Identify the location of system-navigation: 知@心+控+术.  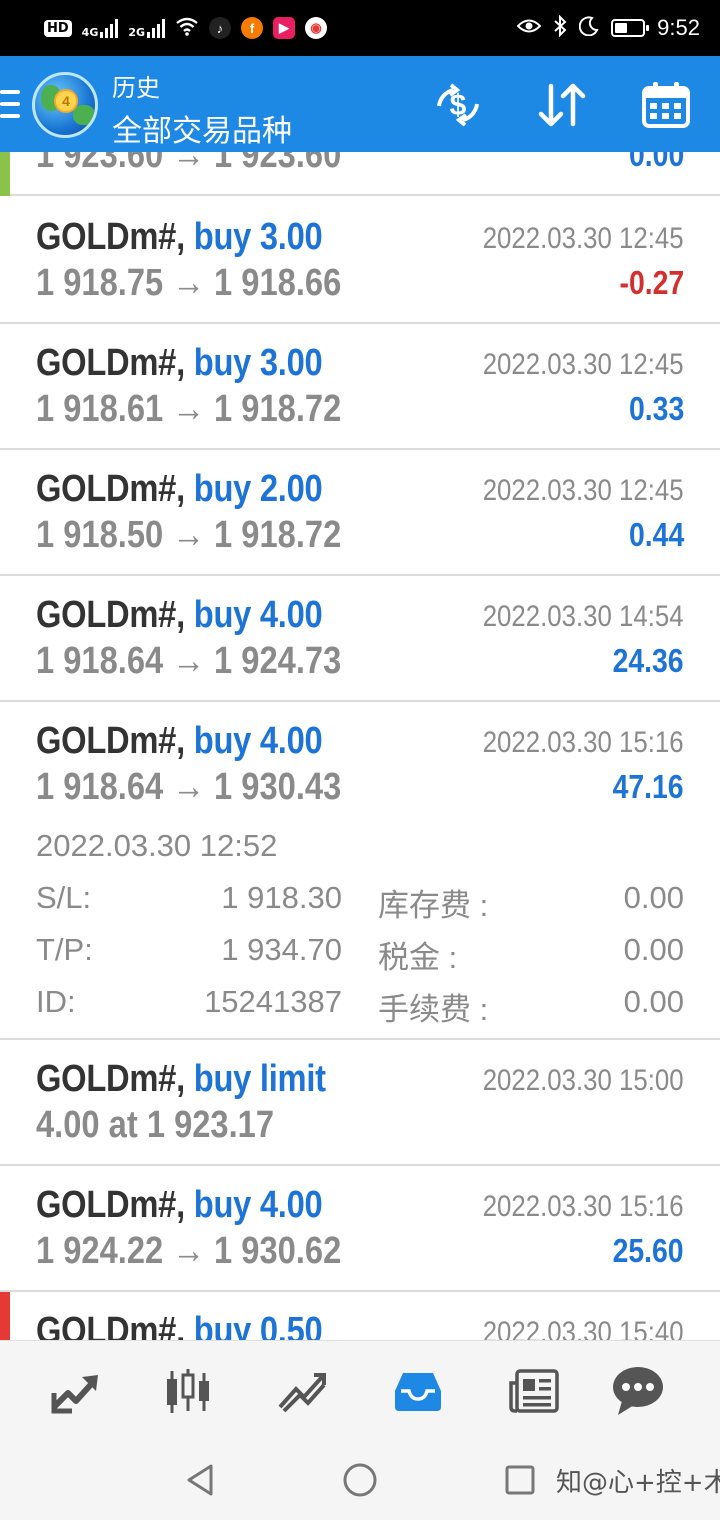
(360, 1480).